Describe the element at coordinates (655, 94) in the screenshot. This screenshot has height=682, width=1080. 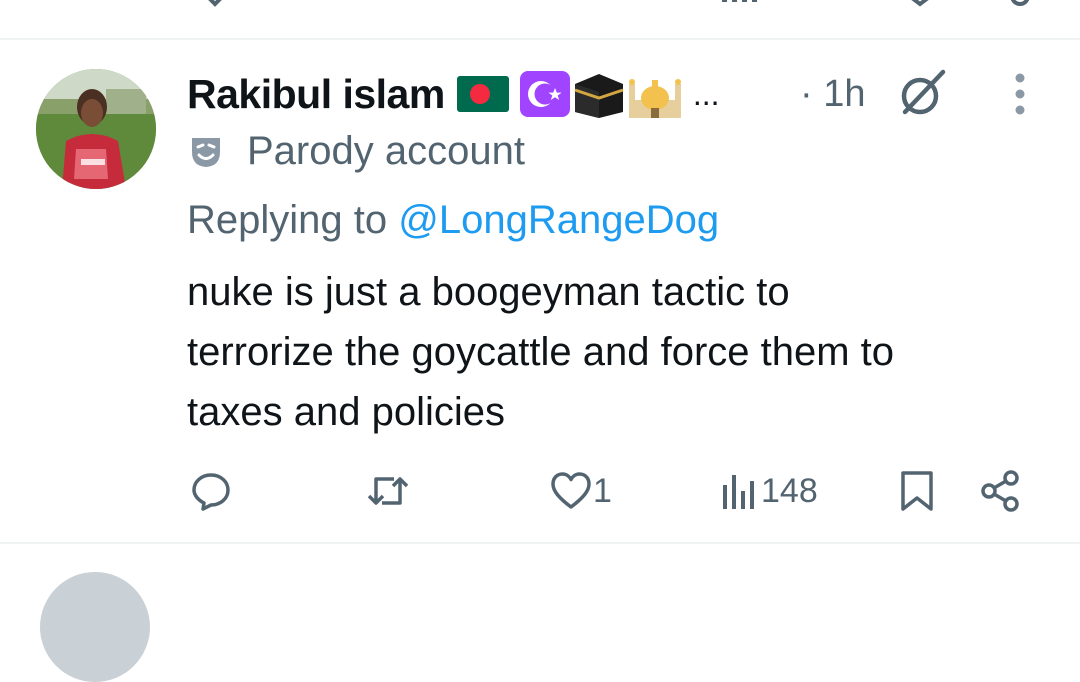
I see `mosque-icon` at that location.